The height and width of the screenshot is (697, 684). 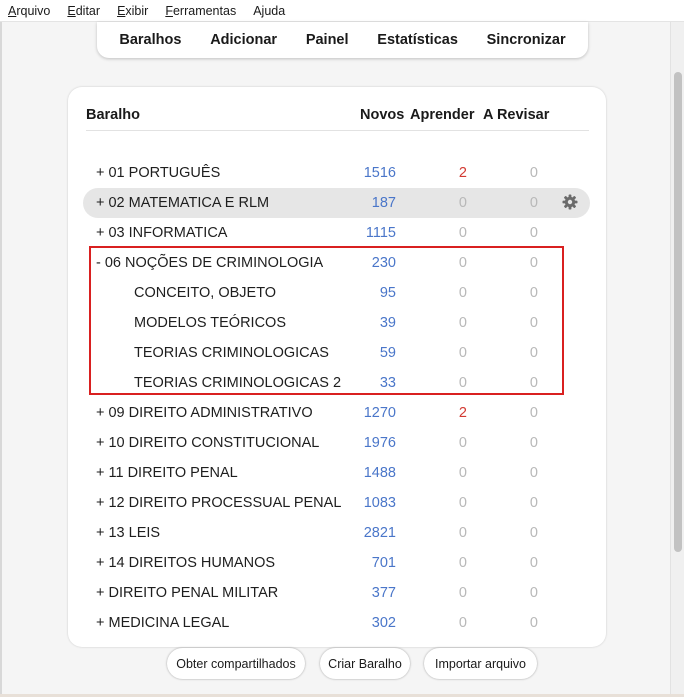 What do you see at coordinates (526, 40) in the screenshot?
I see `nav-sync-button: Sincronizar` at bounding box center [526, 40].